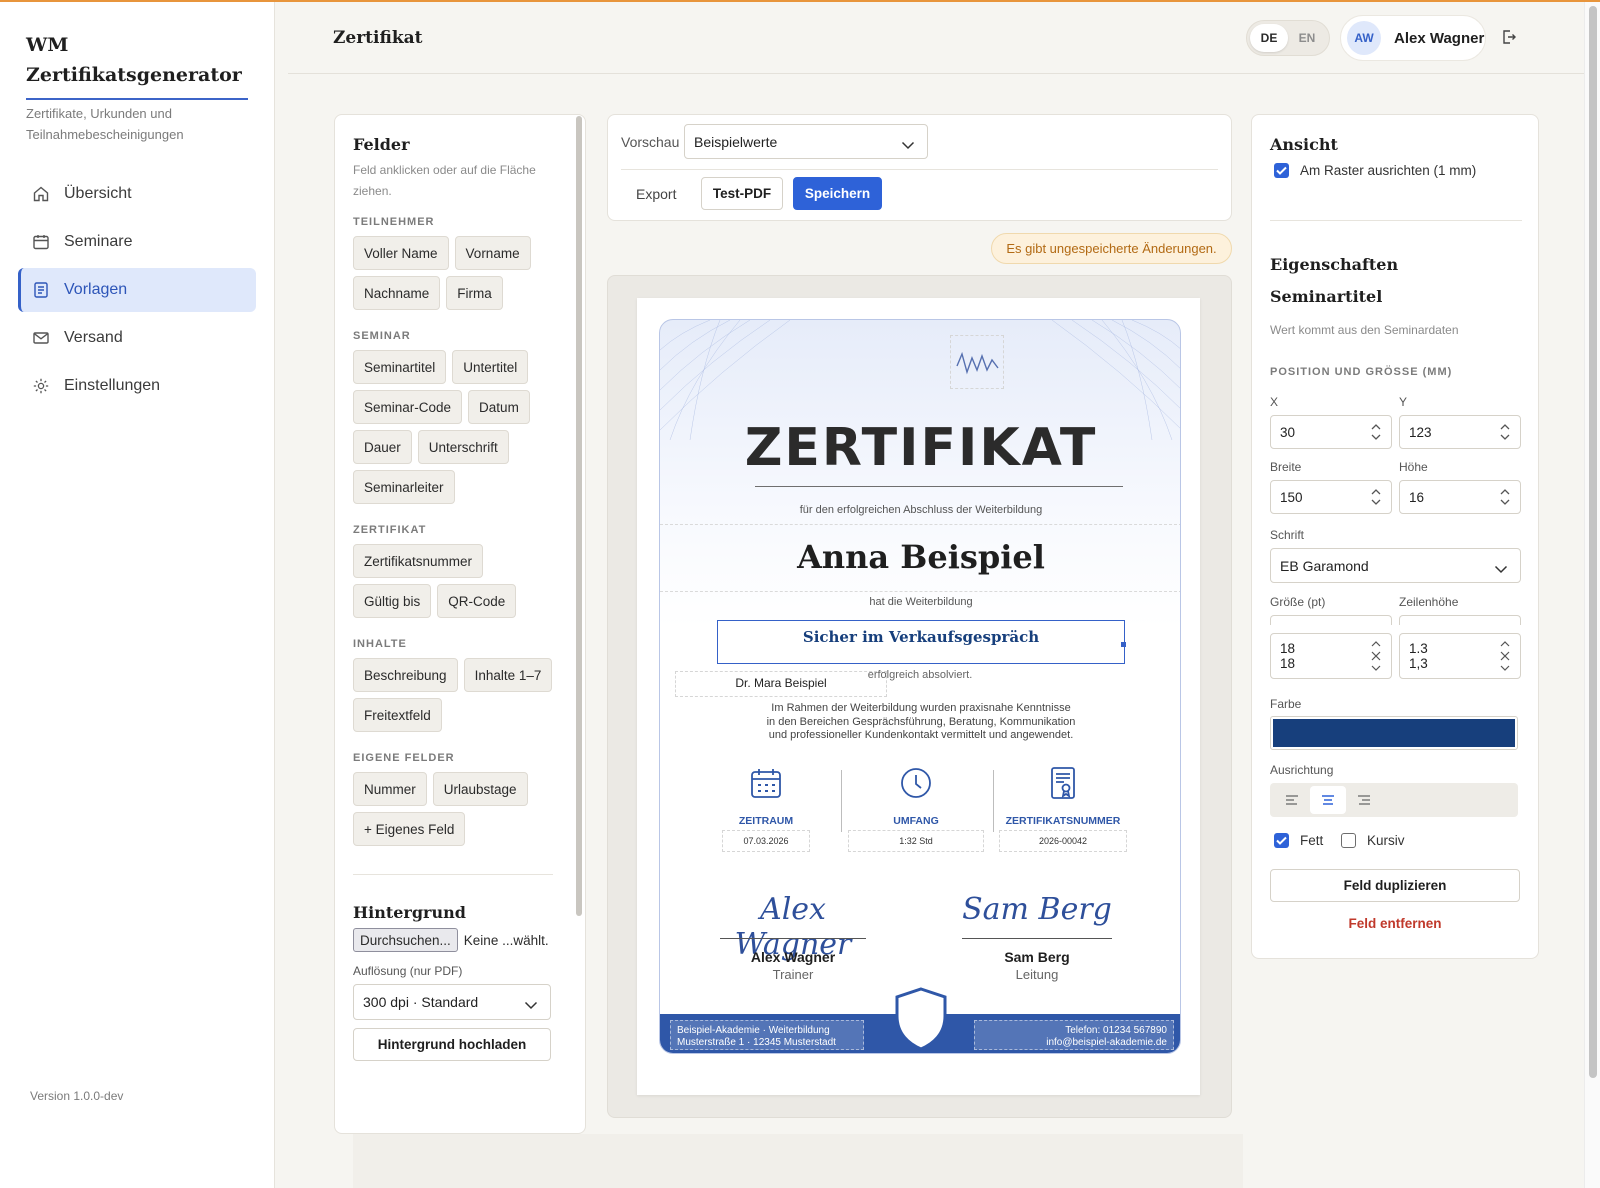  What do you see at coordinates (492, 253) in the screenshot?
I see `field-chip: Vorname` at bounding box center [492, 253].